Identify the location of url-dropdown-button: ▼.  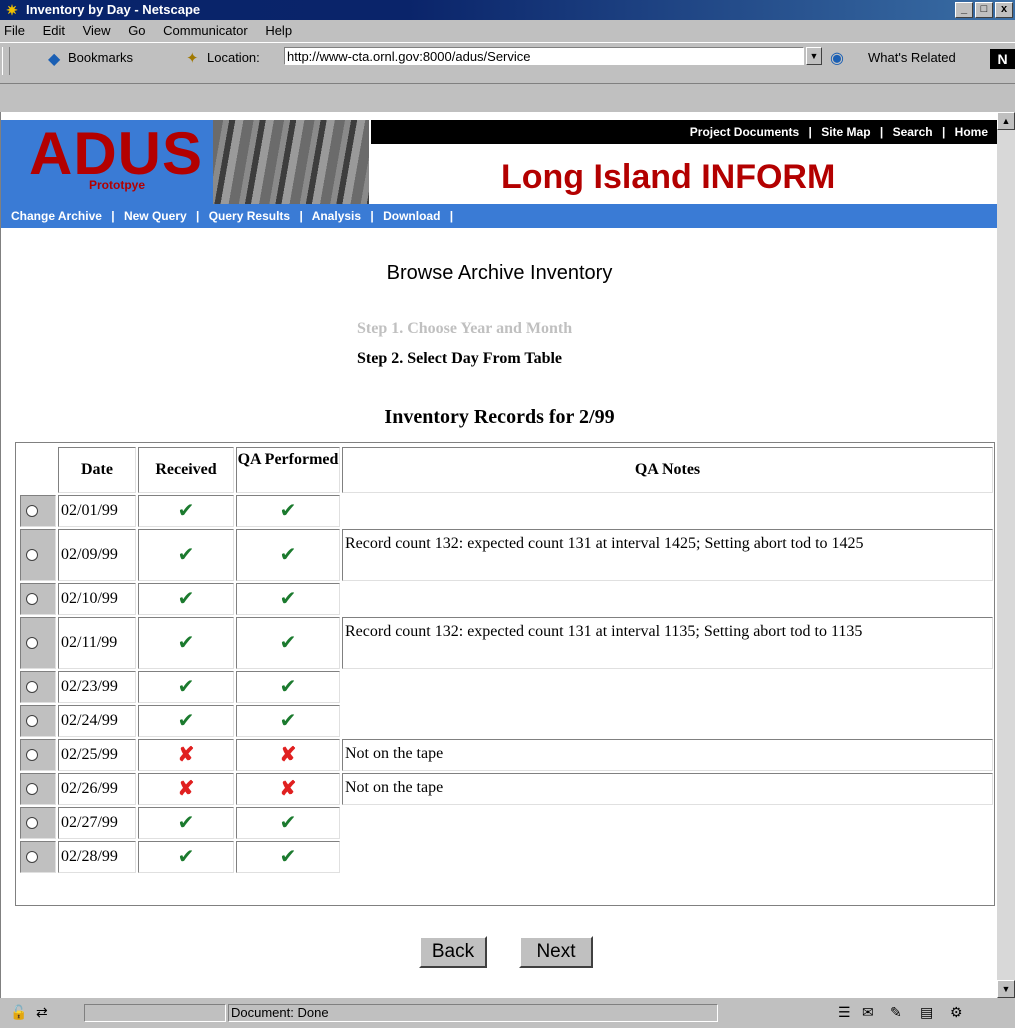
(814, 56).